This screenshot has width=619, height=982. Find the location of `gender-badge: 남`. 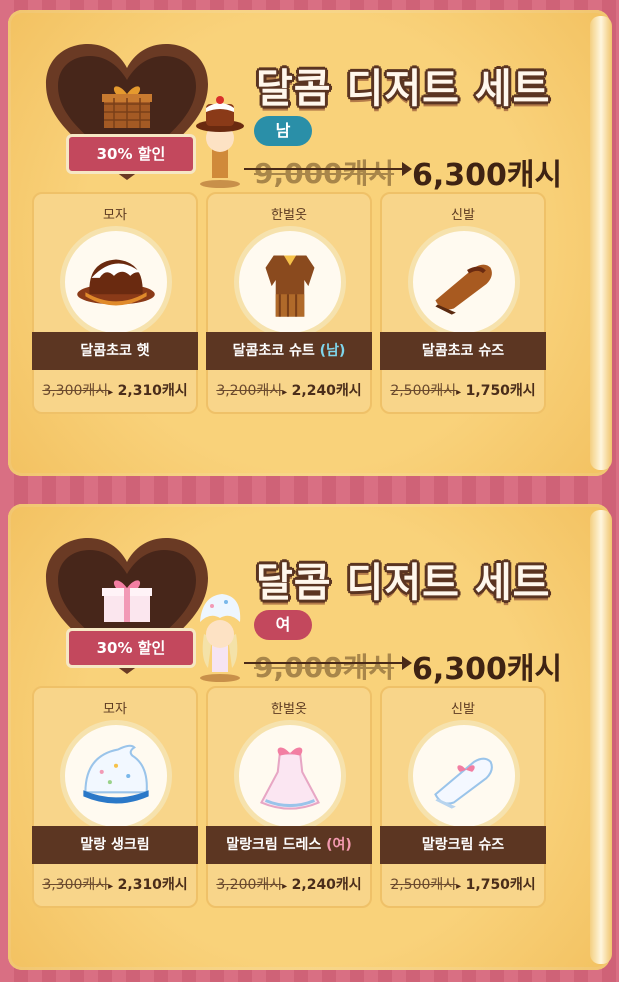

gender-badge: 남 is located at coordinates (283, 131).